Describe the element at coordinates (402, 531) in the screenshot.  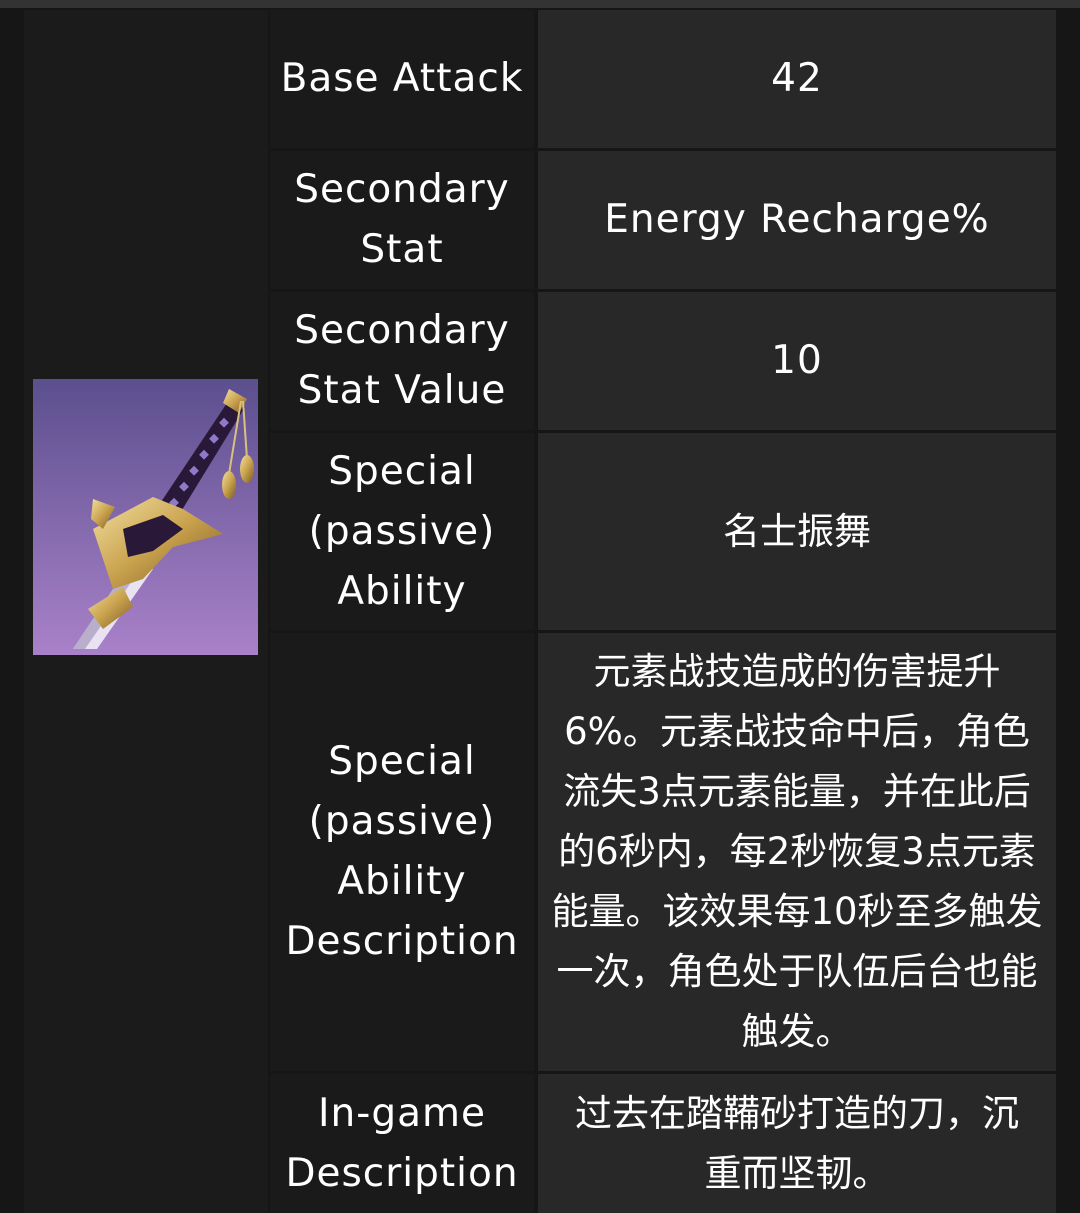
I see `label-passive-ability: Special (passive) Ability` at that location.